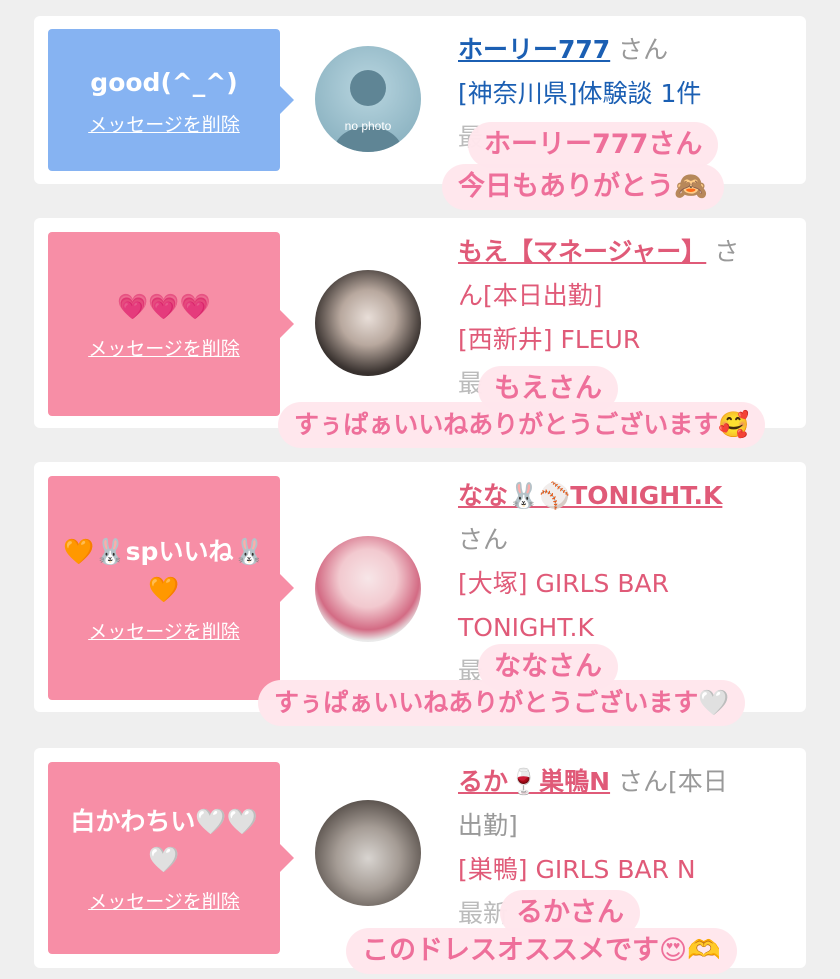  I want to click on shop-name: [西新井] FLEUR, so click(549, 339).